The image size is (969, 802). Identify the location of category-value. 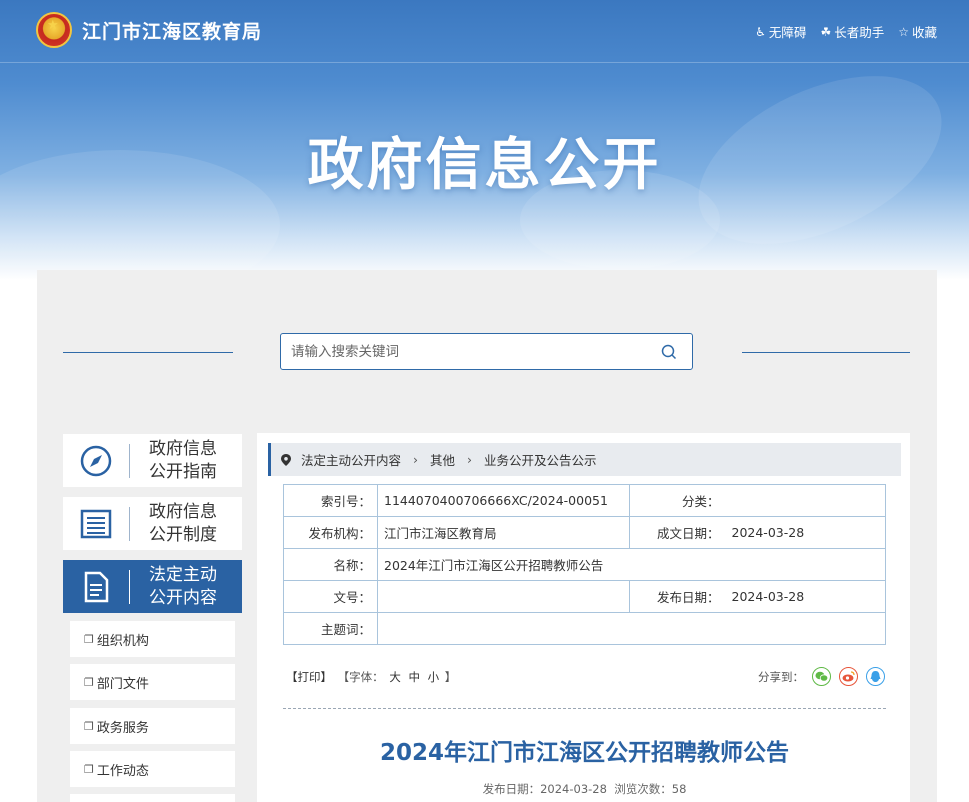
(805, 500).